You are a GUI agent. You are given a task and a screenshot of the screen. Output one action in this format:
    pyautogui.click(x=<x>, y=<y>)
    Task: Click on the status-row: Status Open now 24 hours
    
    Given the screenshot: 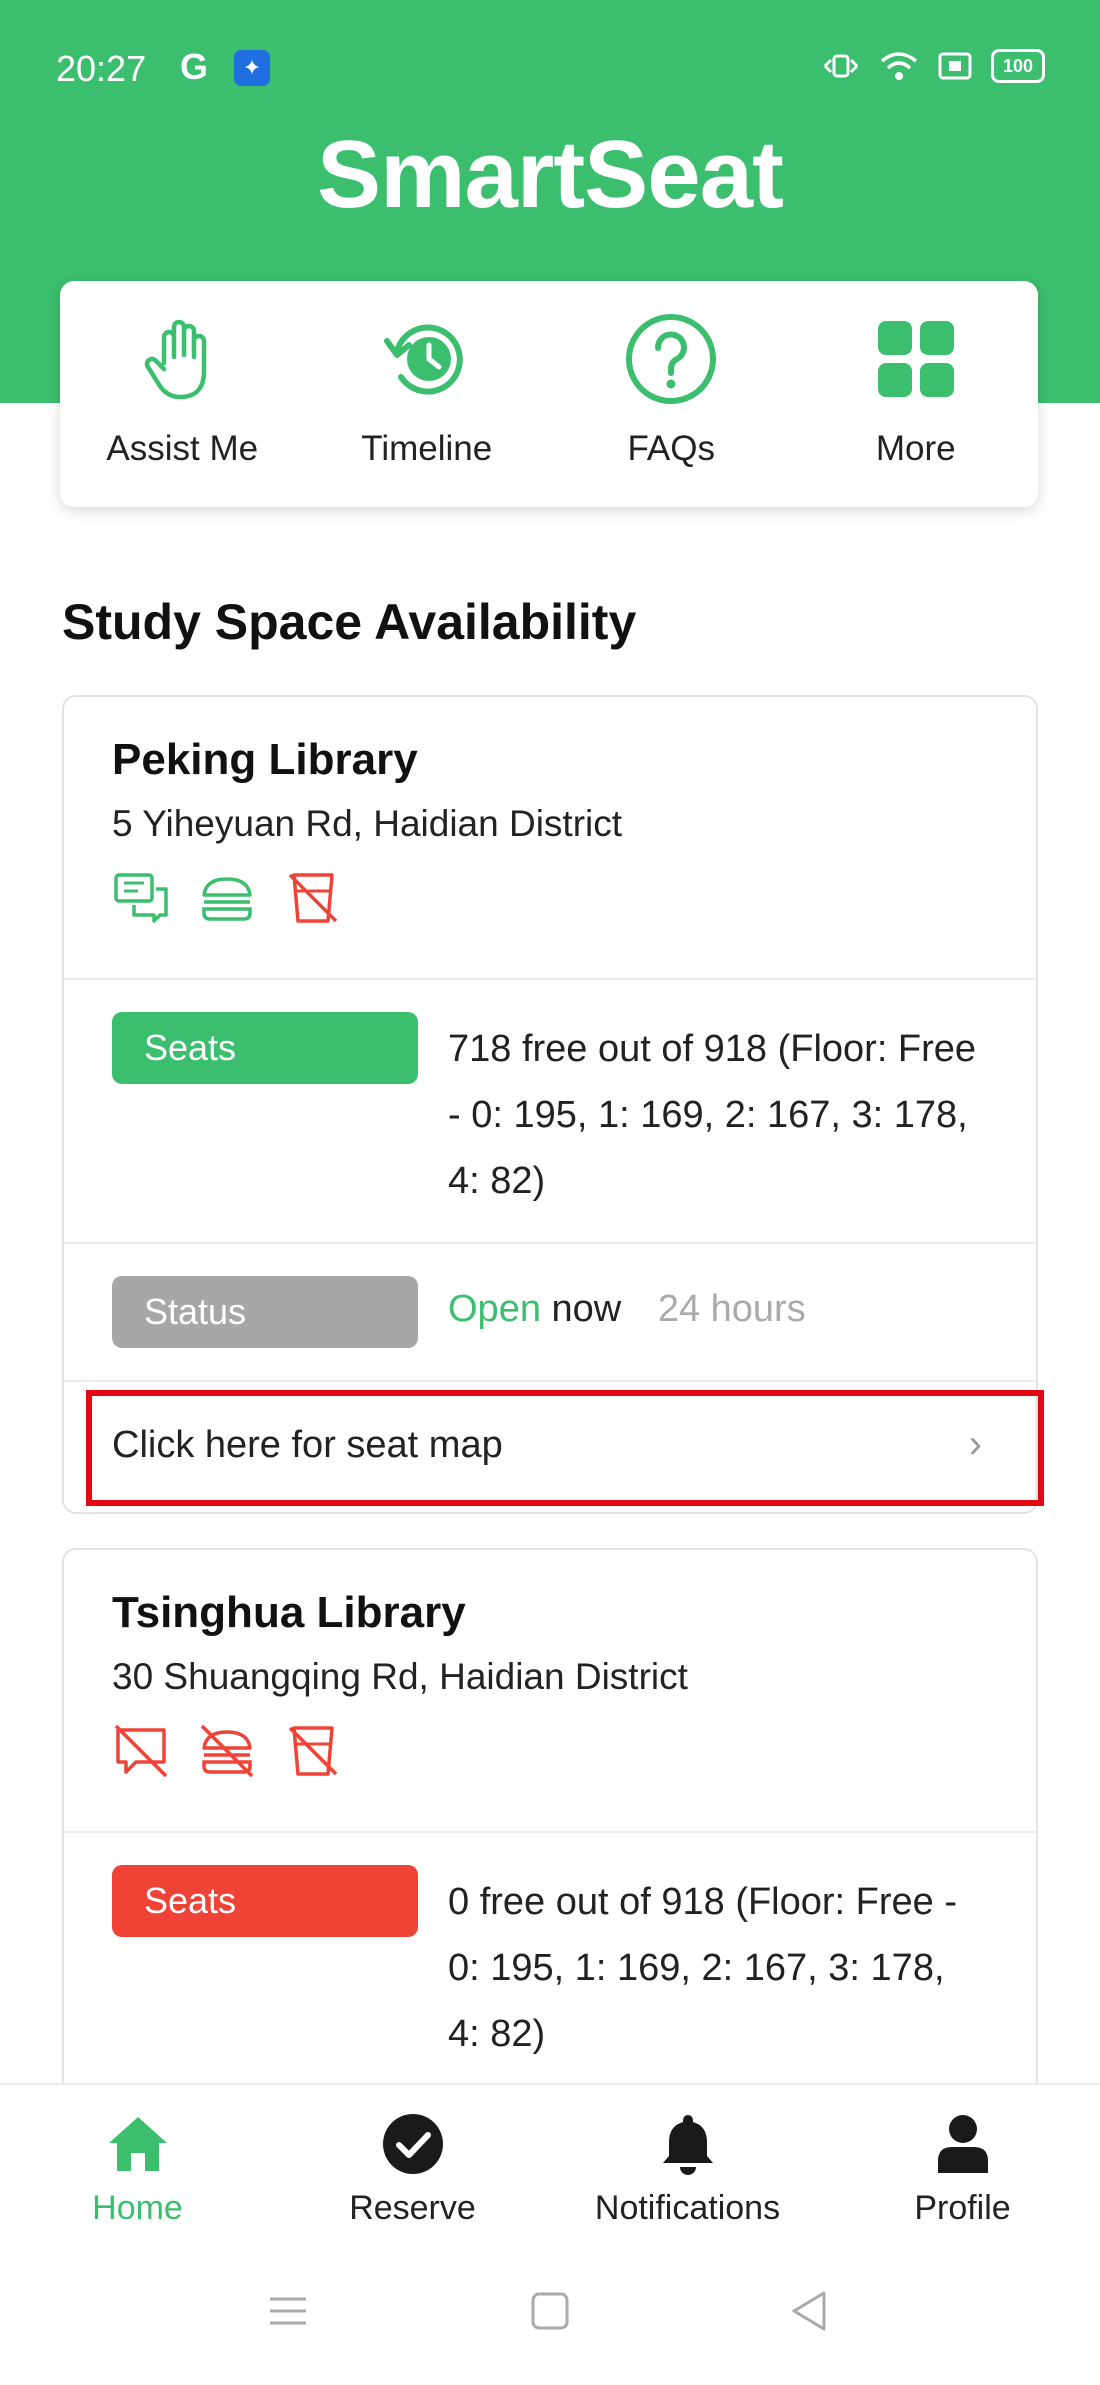 What is the action you would take?
    pyautogui.click(x=550, y=1313)
    